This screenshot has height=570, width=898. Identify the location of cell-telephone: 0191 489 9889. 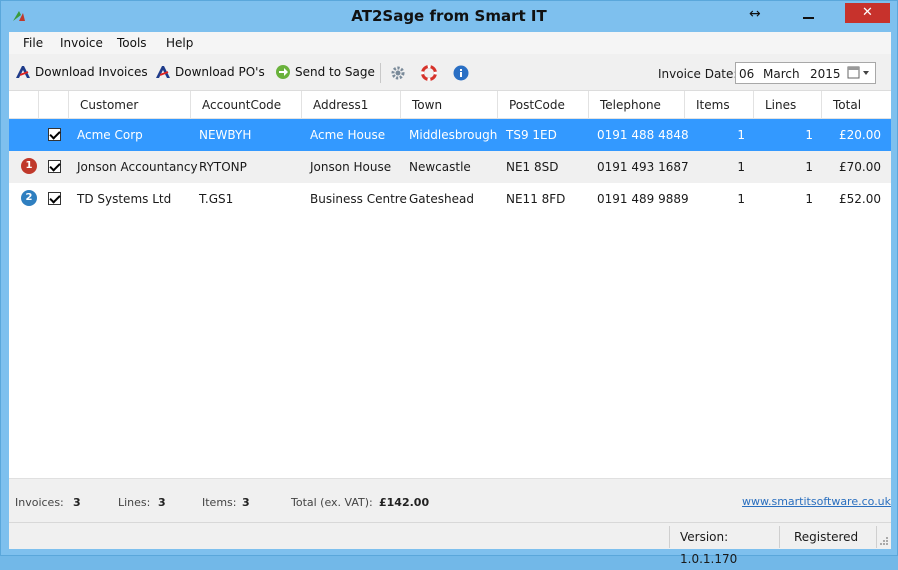
(643, 199).